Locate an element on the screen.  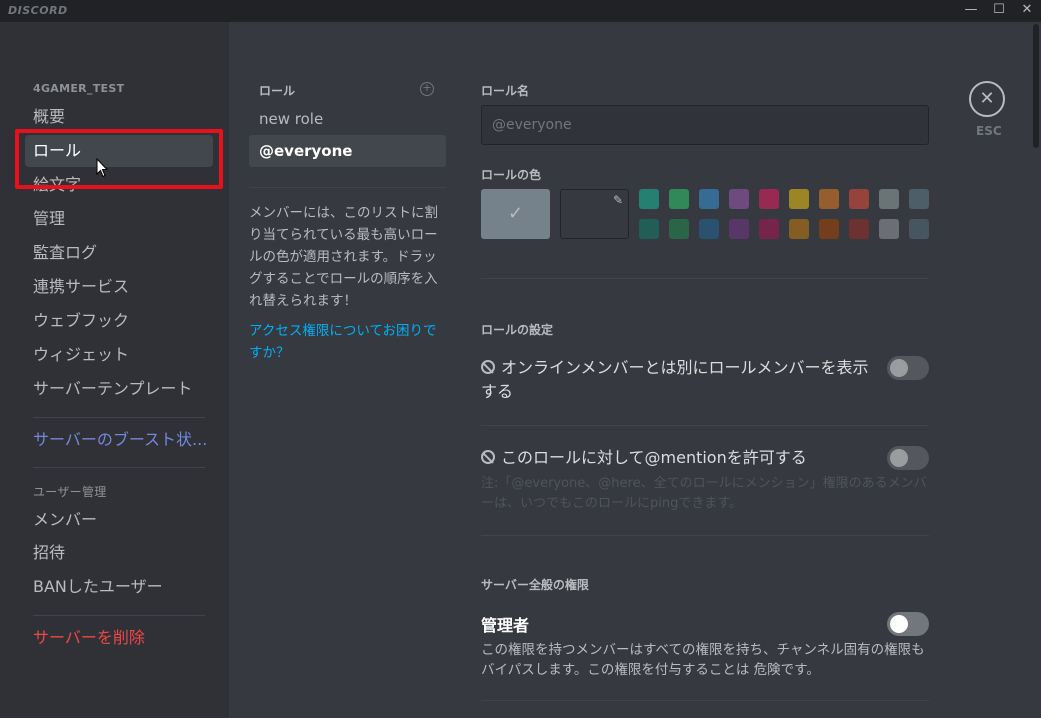
close-settings-button: ✕ is located at coordinates (987, 99).